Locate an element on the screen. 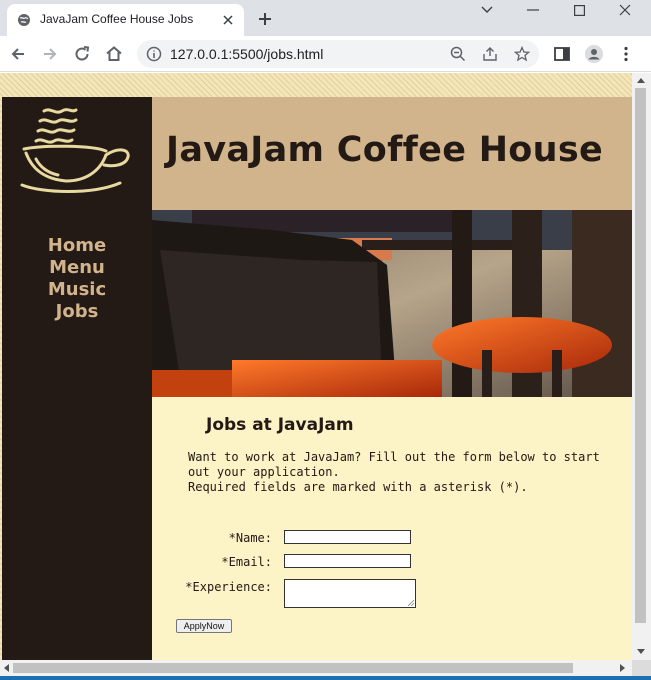  nav-link-music: Music is located at coordinates (77, 290).